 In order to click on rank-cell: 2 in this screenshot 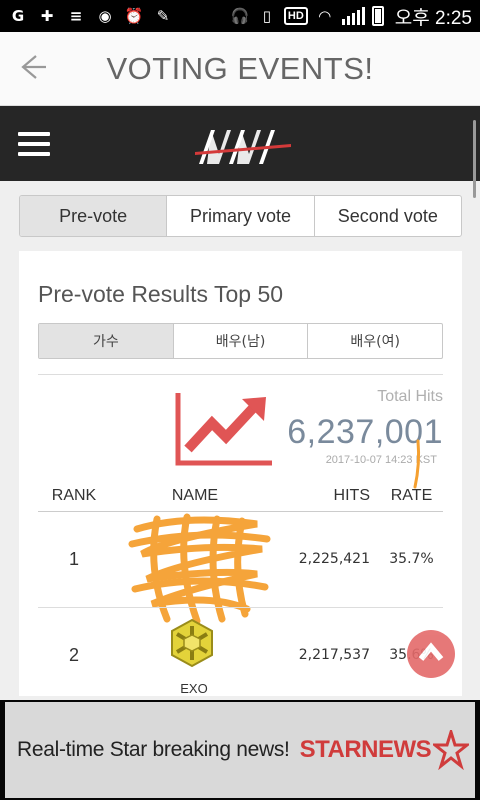, I will do `click(73, 654)`.